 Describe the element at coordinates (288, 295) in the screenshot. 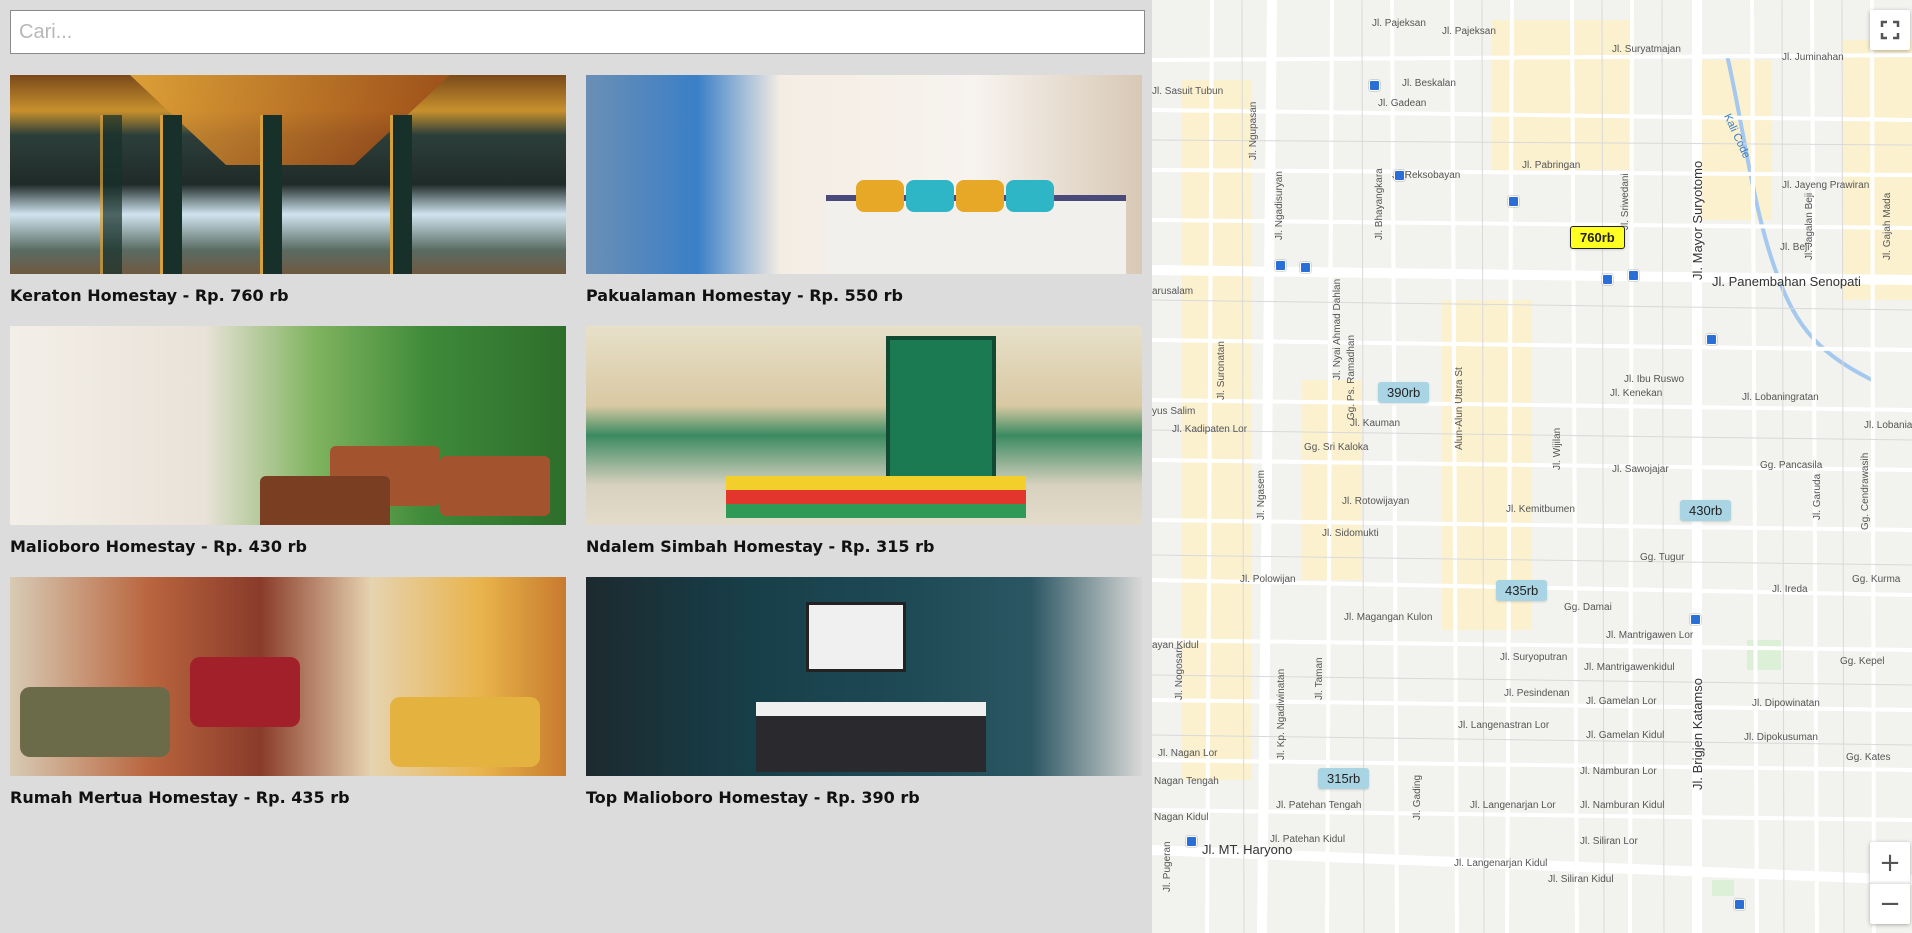

I see `listing-caption: Keraton Homestay - Rp. 760 rb` at that location.